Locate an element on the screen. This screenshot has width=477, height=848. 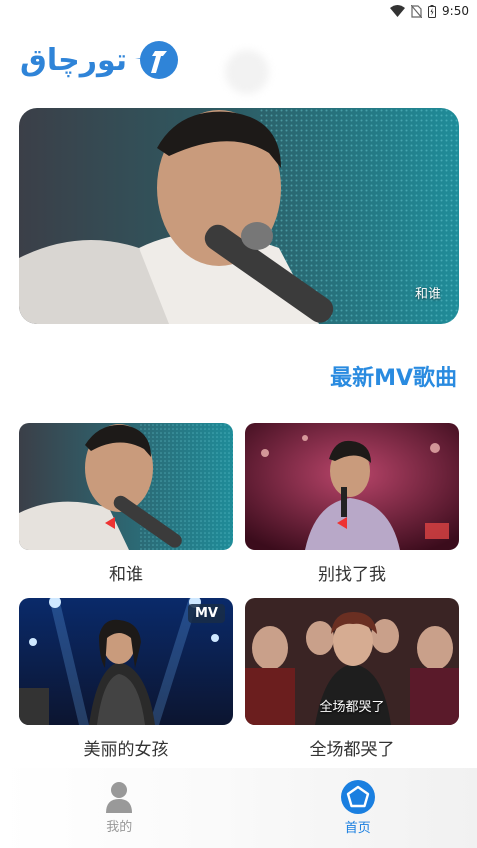
video-title: 全场都哭了 is located at coordinates (352, 750).